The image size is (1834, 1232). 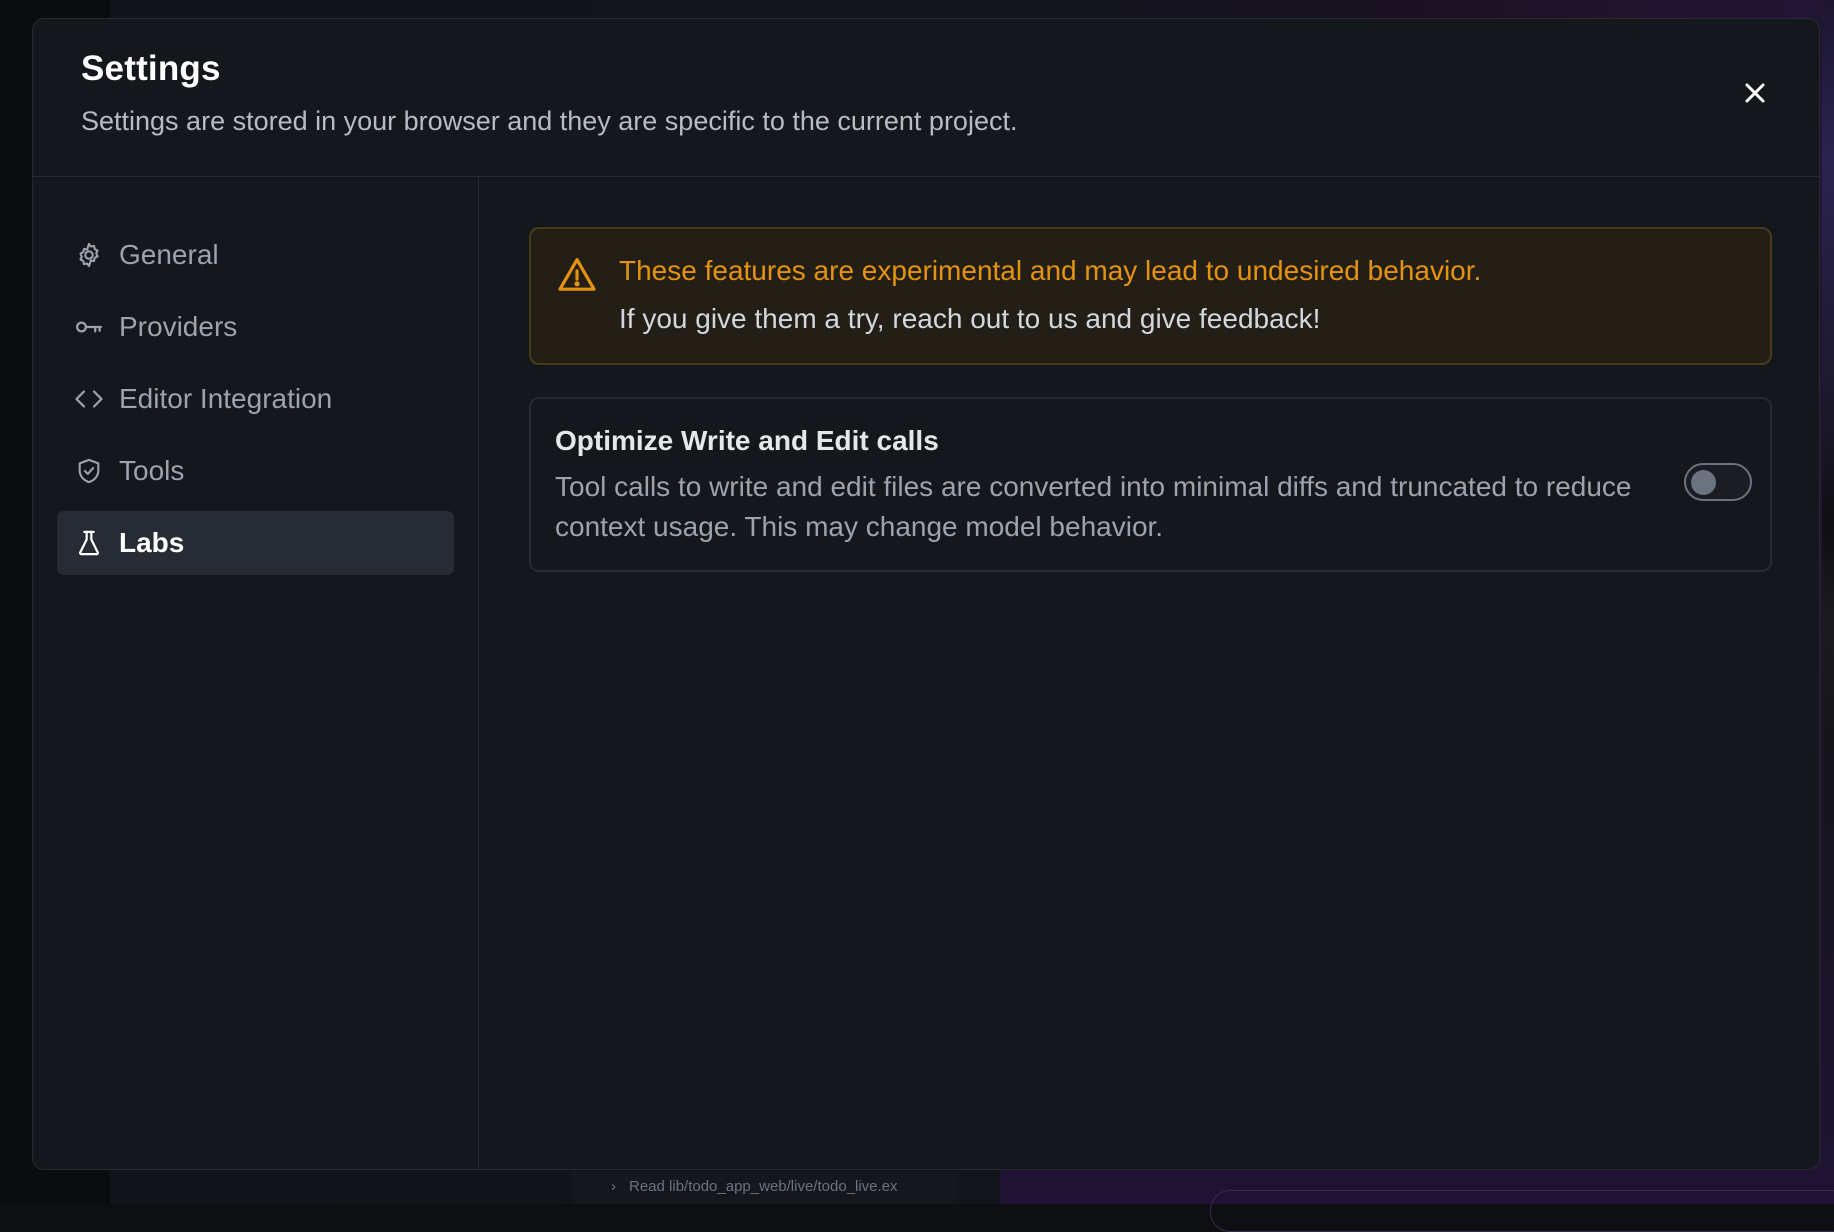 I want to click on sidebar-item-general: General, so click(x=255, y=255).